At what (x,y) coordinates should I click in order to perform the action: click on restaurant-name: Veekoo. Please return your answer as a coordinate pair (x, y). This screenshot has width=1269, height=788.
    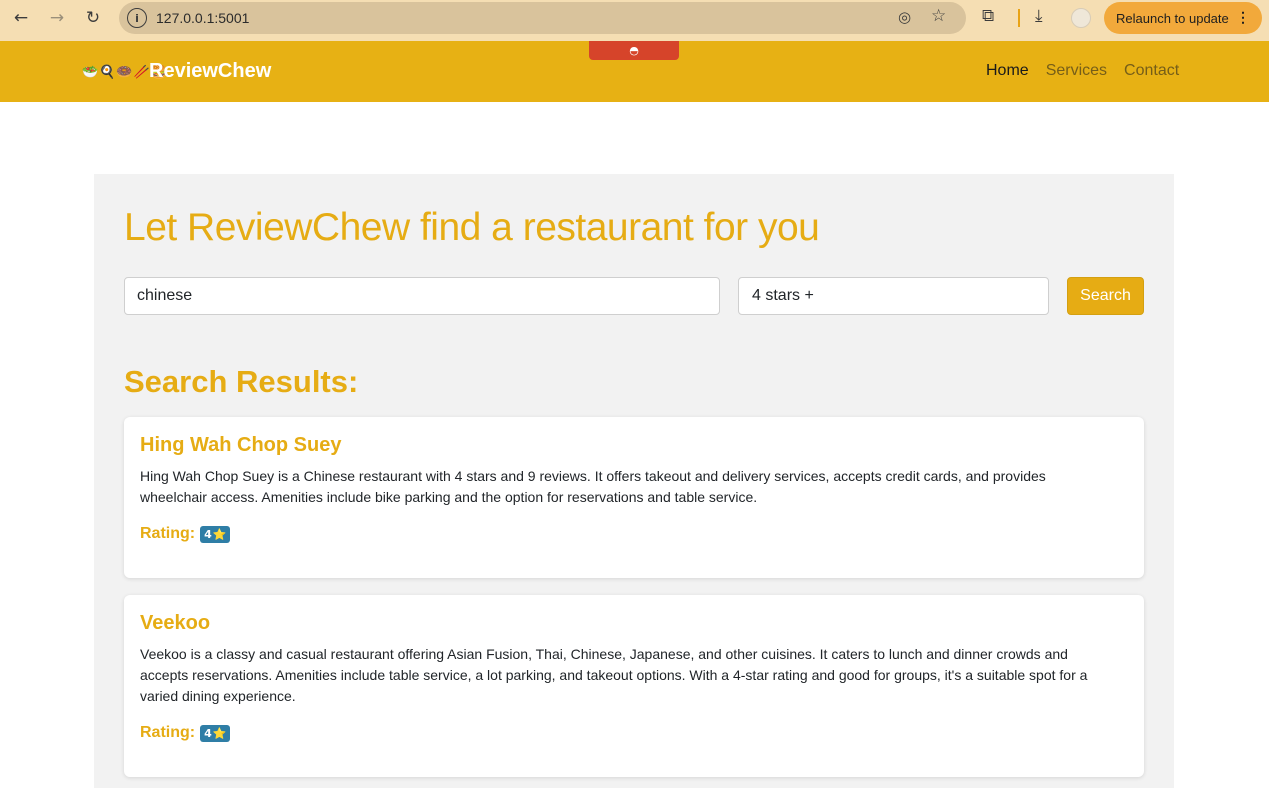
    Looking at the image, I should click on (634, 623).